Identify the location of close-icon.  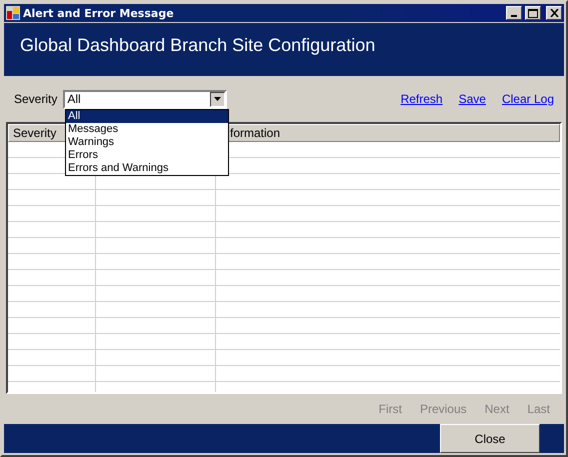
(554, 13).